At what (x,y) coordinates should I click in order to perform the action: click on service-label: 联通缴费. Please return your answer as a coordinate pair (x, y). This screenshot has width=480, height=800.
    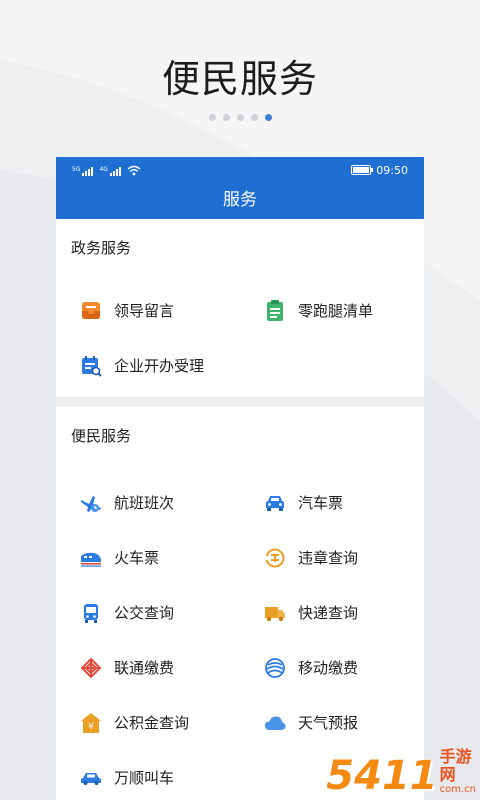
    Looking at the image, I should click on (144, 668).